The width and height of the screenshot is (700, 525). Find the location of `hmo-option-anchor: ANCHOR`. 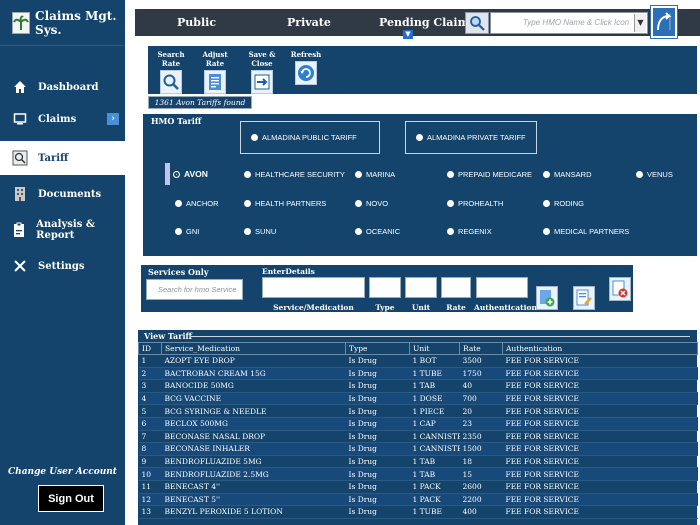

hmo-option-anchor: ANCHOR is located at coordinates (197, 203).